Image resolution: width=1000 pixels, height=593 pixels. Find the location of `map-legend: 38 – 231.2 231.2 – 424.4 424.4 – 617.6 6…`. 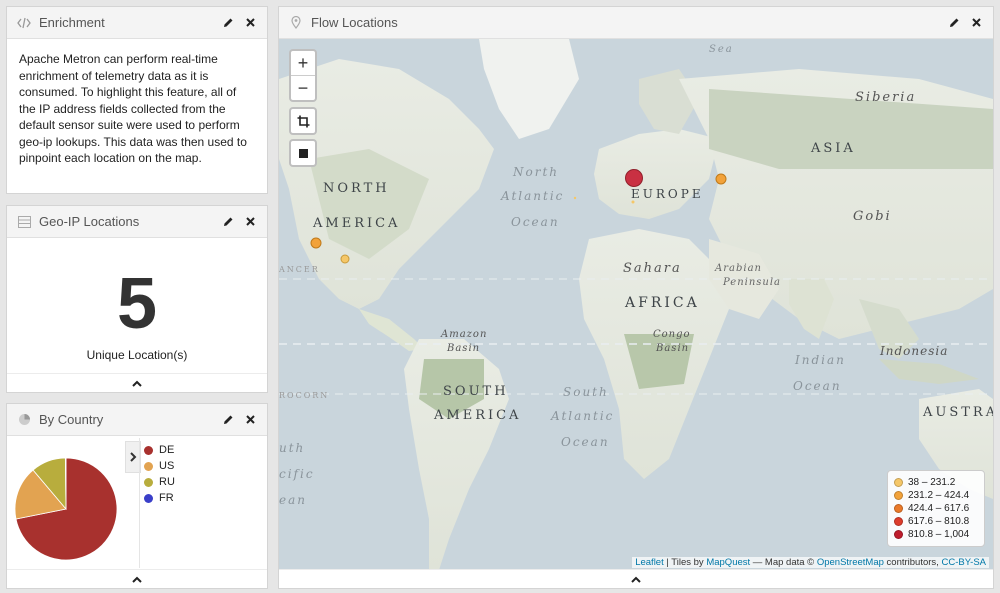

map-legend: 38 – 231.2 231.2 – 424.4 424.4 – 617.6 6… is located at coordinates (936, 508).